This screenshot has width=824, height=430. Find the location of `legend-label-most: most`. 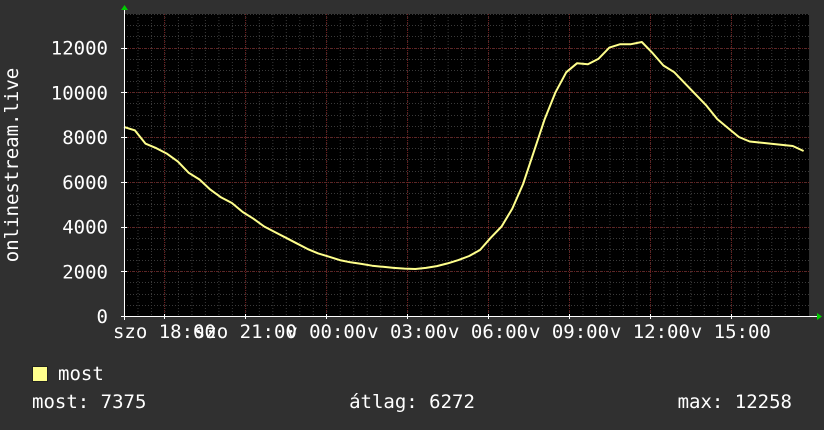

legend-label-most: most is located at coordinates (81, 374).